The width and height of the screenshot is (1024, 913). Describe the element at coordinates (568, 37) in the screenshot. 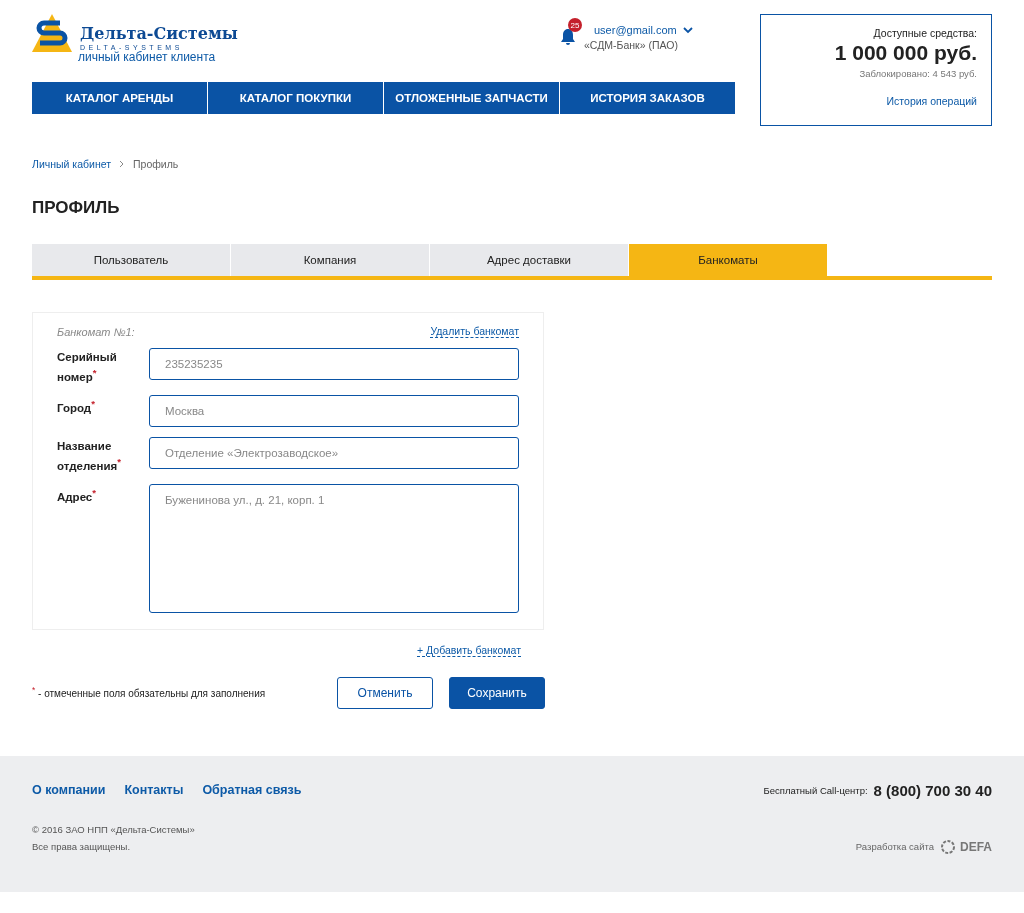

I see `bell-icon` at that location.